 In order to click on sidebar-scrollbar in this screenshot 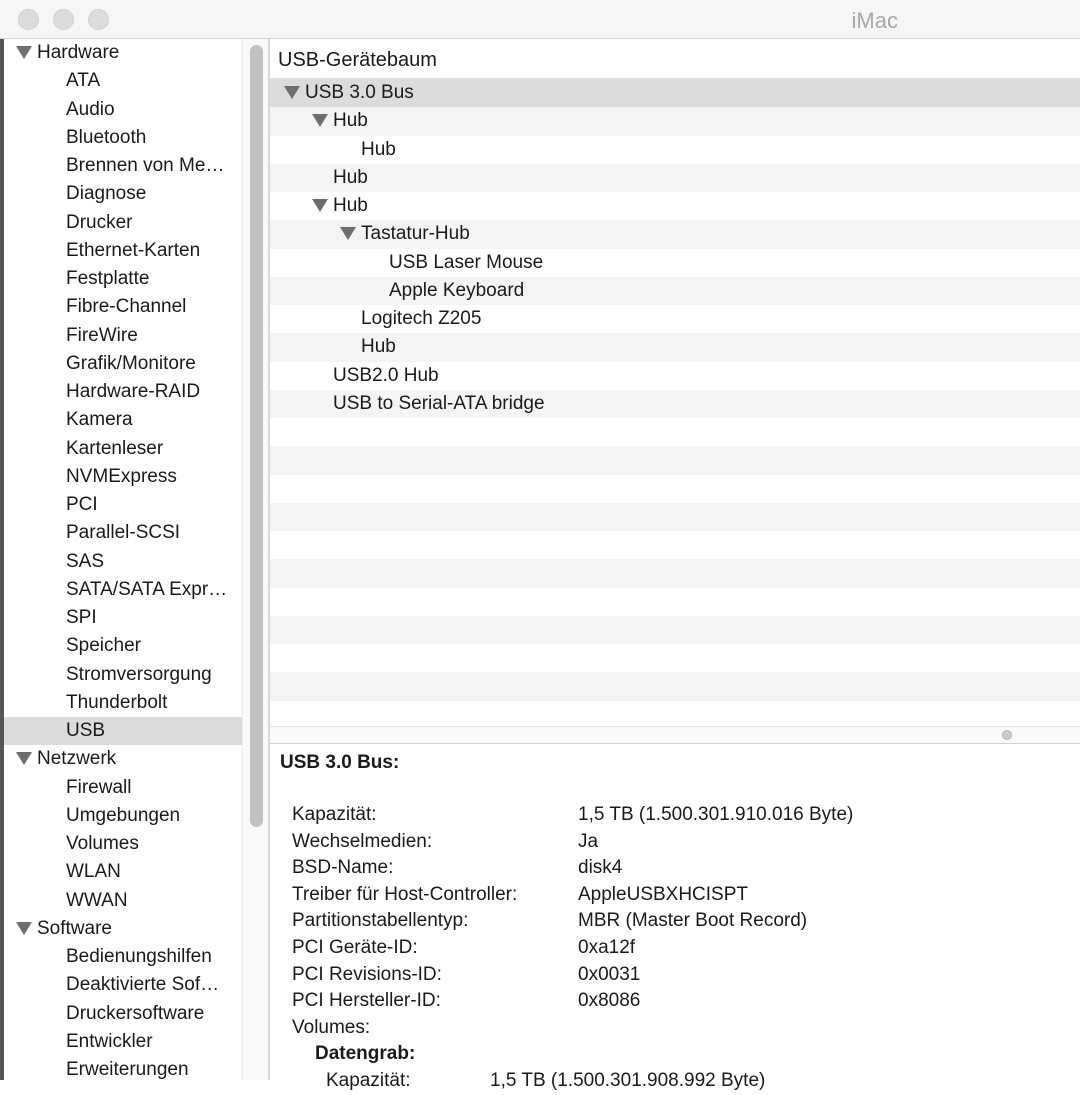, I will do `click(255, 559)`.